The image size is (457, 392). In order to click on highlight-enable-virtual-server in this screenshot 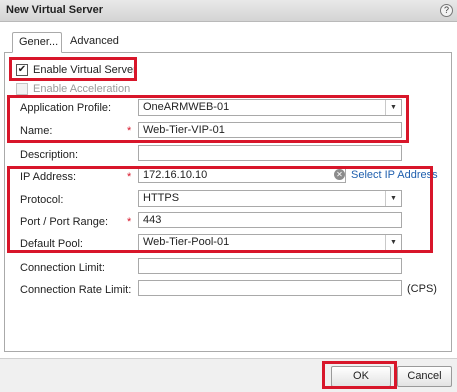, I will do `click(73, 69)`.